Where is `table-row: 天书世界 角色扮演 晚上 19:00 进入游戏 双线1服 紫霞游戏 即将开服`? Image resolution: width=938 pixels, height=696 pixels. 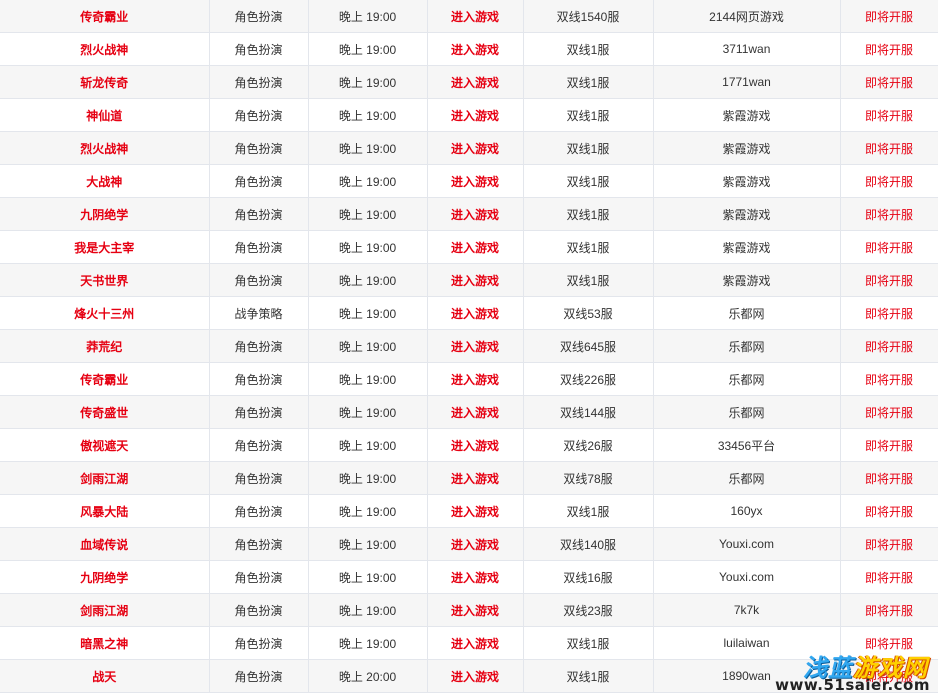 table-row: 天书世界 角色扮演 晚上 19:00 进入游戏 双线1服 紫霞游戏 即将开服 is located at coordinates (469, 280).